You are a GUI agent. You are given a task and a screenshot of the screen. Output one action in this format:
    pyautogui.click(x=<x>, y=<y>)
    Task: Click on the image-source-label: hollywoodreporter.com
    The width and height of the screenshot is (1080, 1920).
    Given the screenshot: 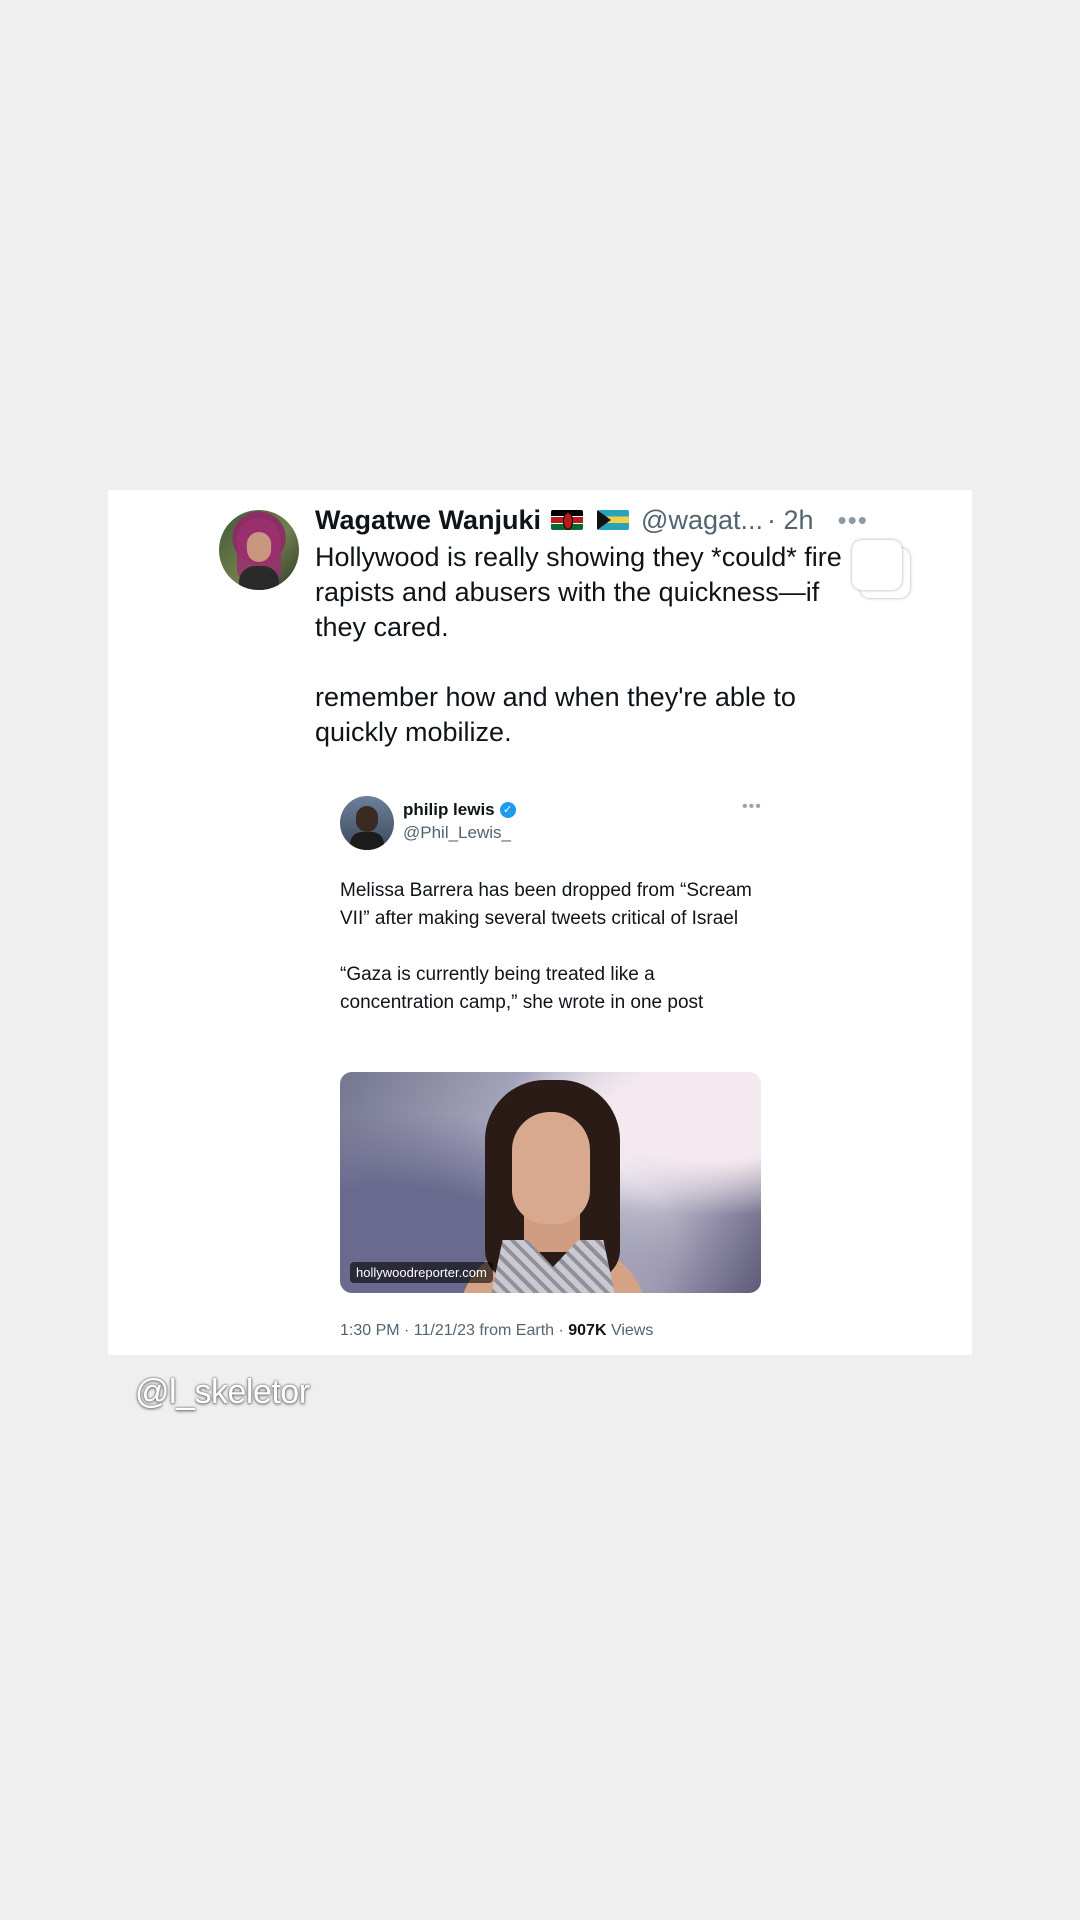 What is the action you would take?
    pyautogui.click(x=421, y=1272)
    